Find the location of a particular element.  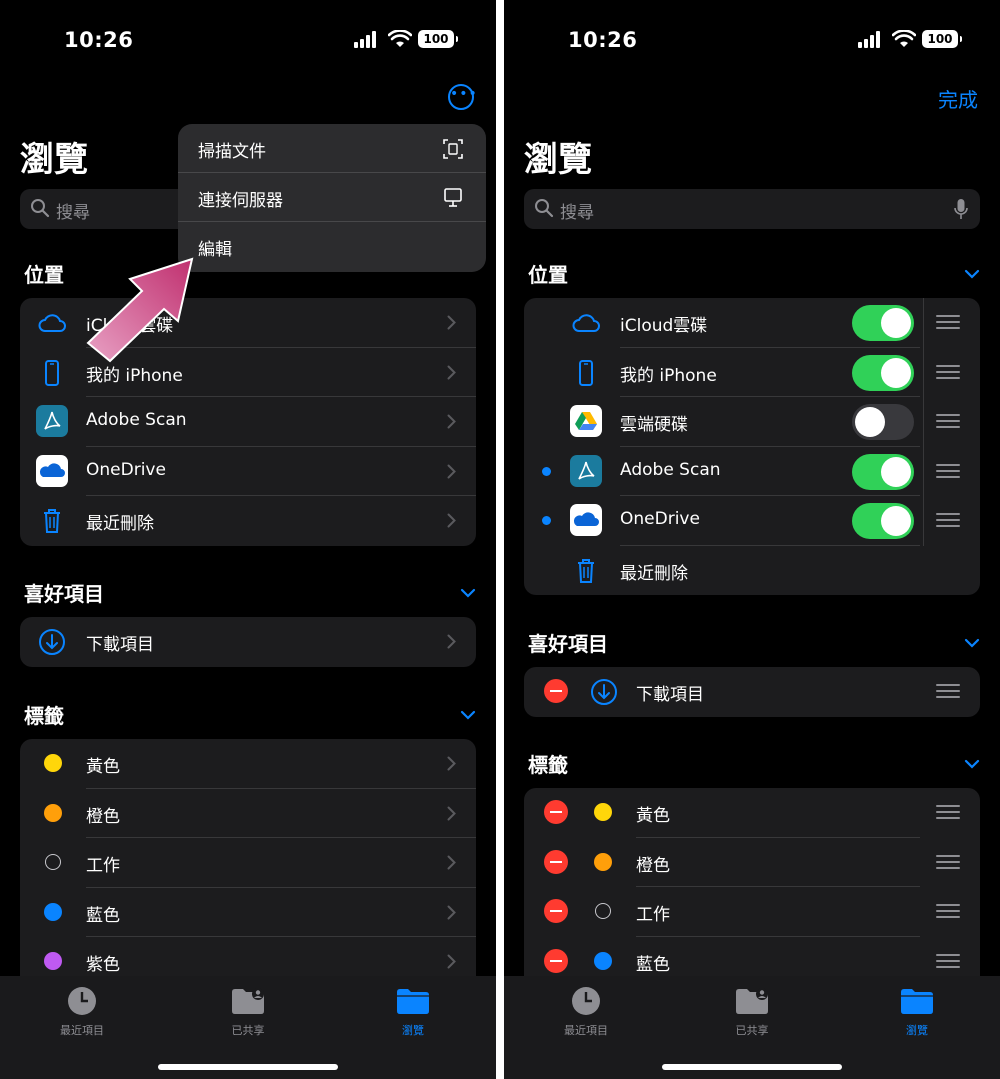

menu-item-label: 編輯 is located at coordinates (215, 250).